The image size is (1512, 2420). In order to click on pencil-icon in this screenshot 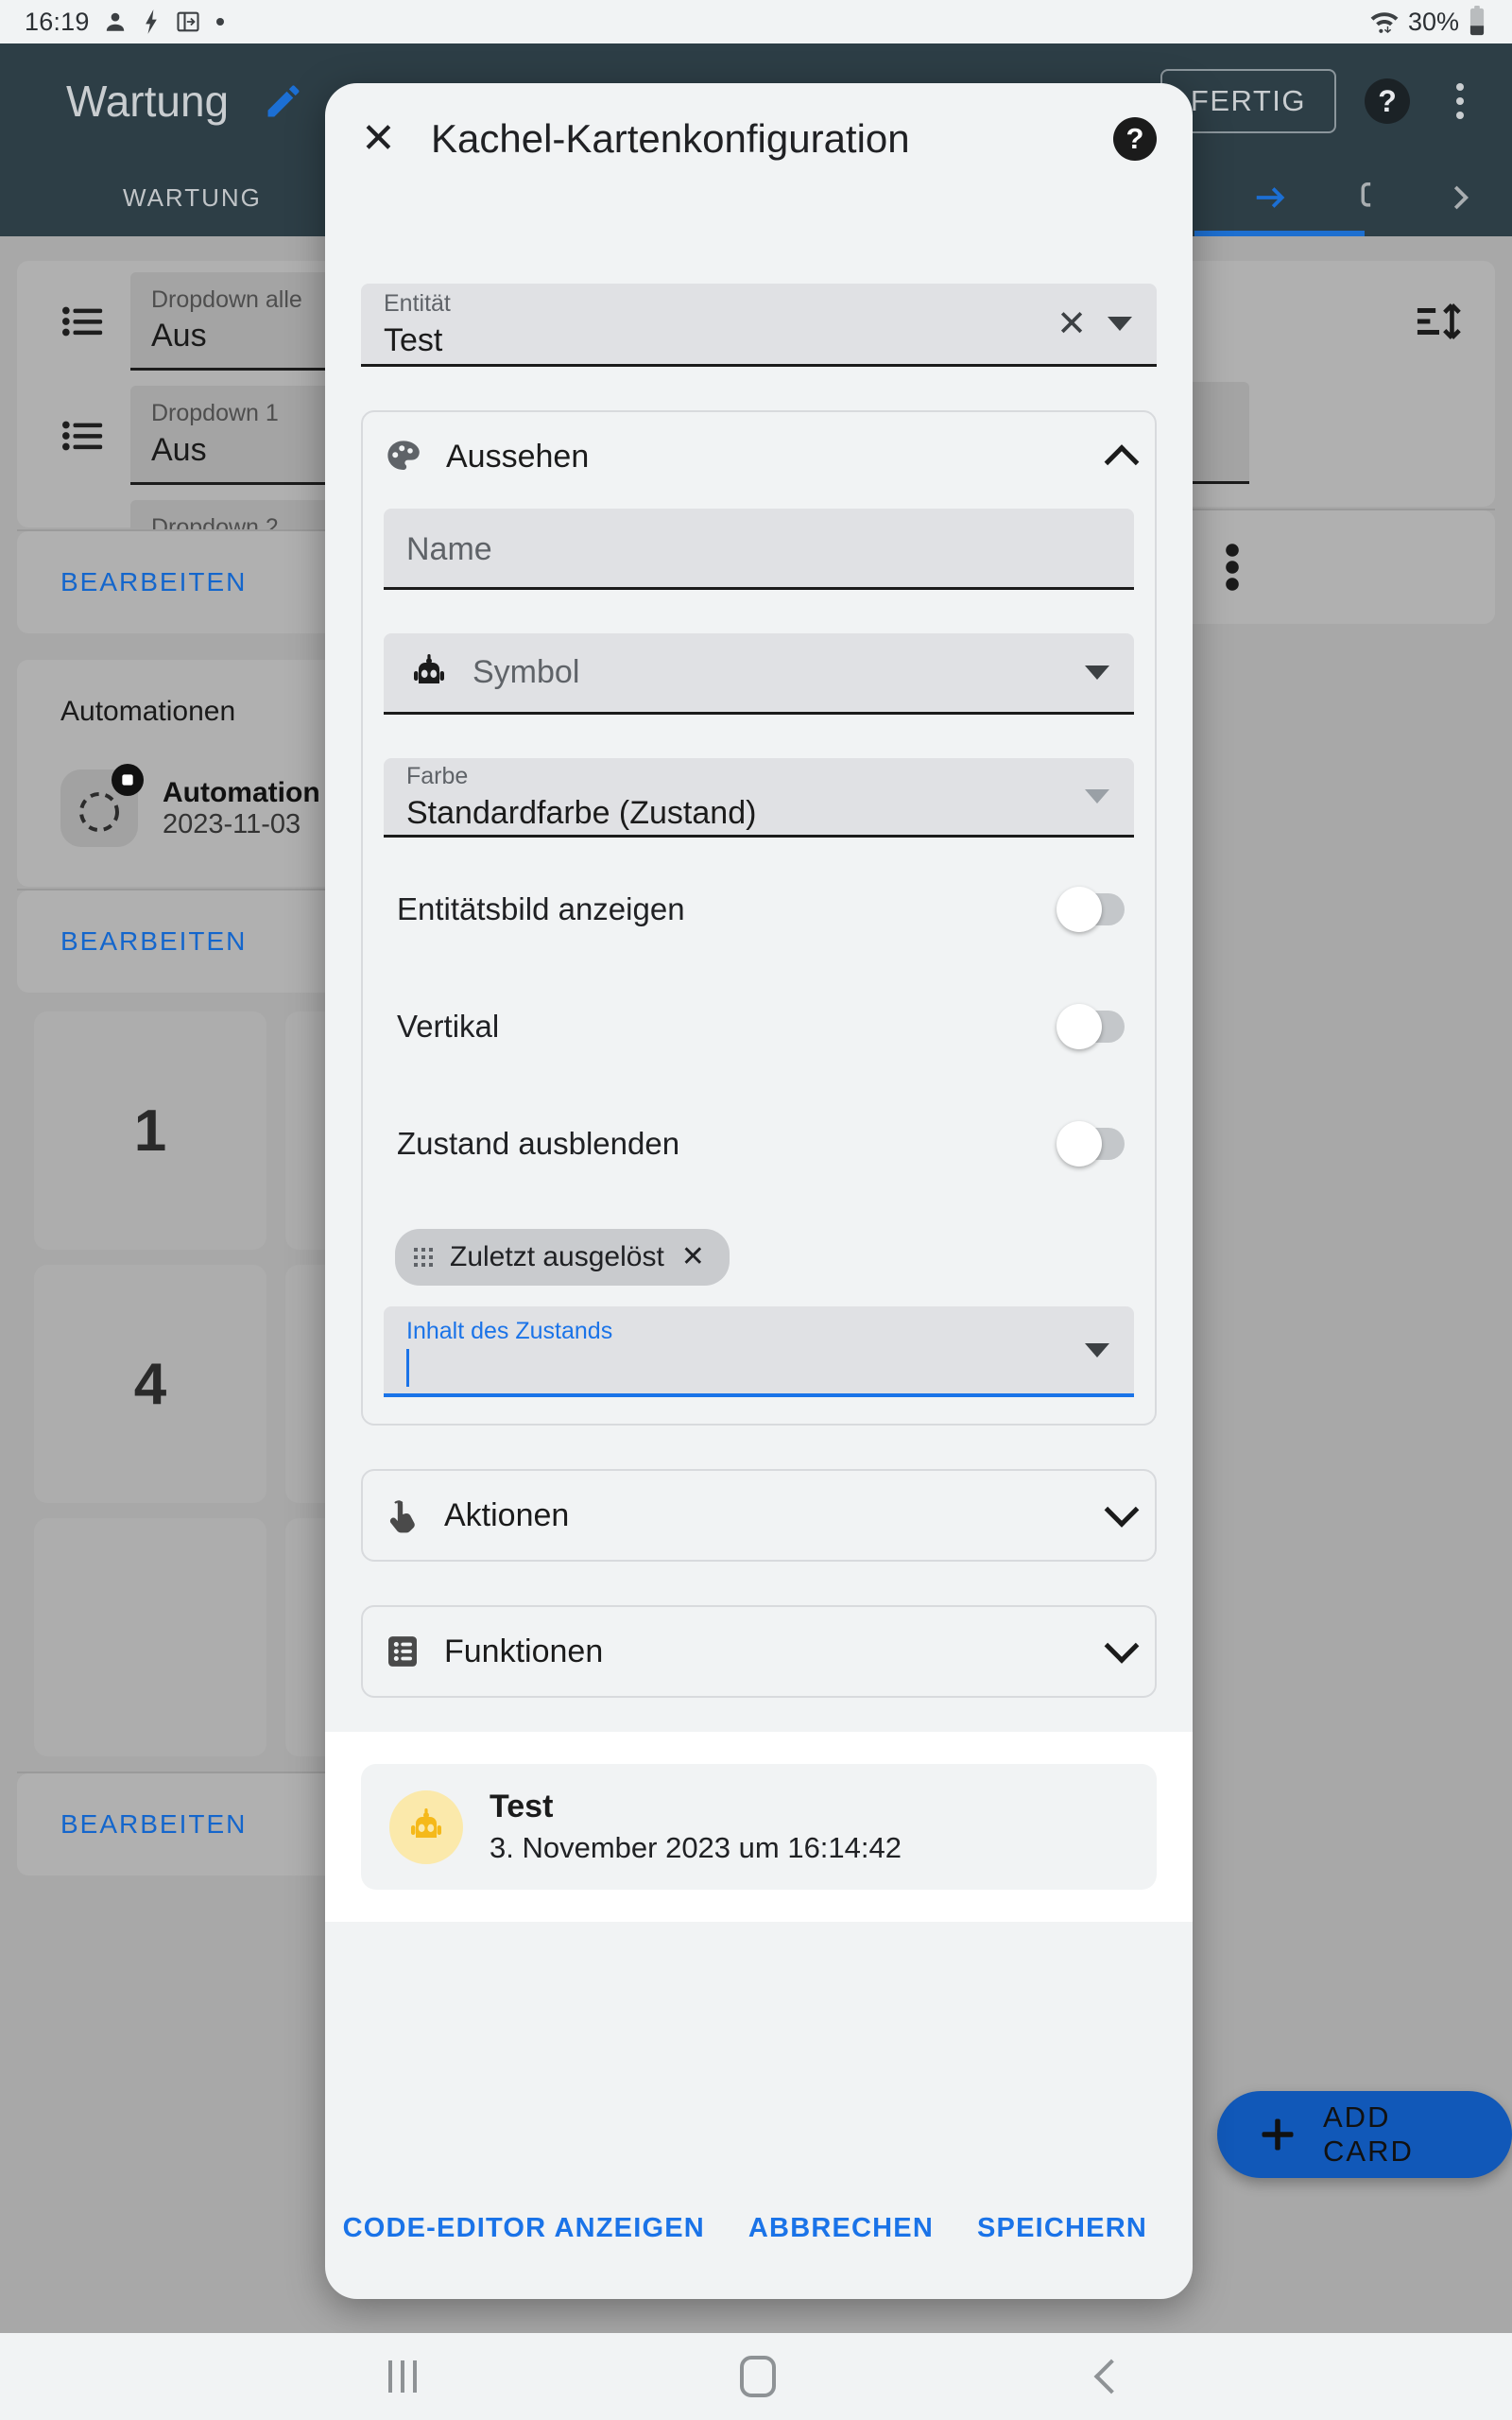, I will do `click(283, 101)`.